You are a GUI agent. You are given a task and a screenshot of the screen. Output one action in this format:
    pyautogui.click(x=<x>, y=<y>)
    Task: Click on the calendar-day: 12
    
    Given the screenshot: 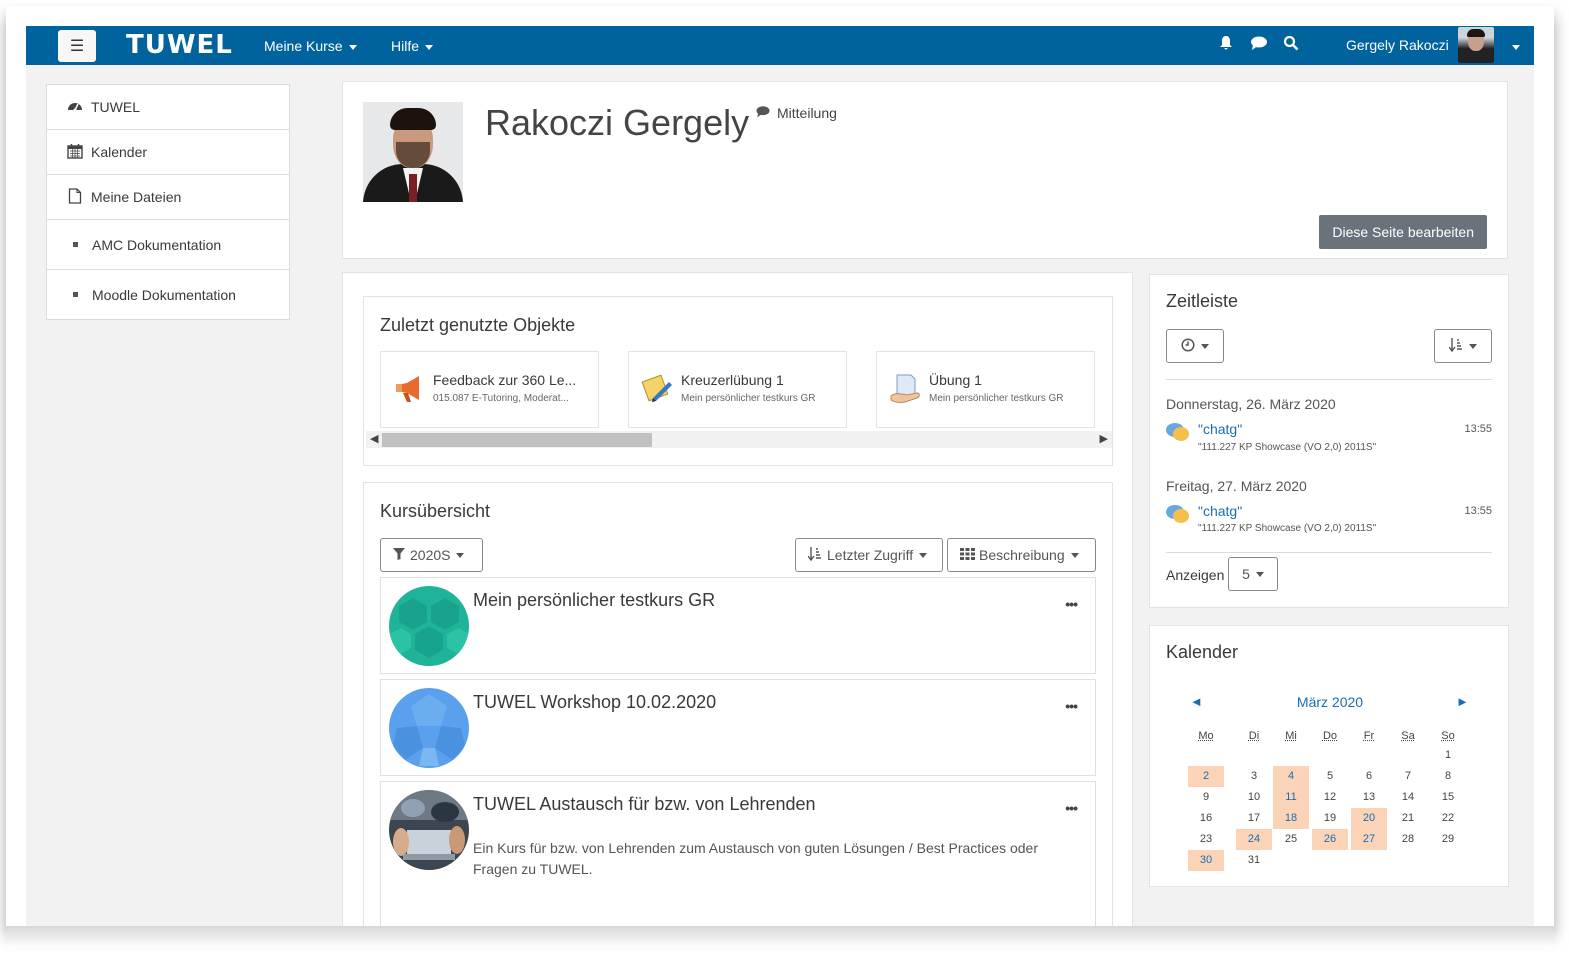 What is the action you would take?
    pyautogui.click(x=1330, y=797)
    